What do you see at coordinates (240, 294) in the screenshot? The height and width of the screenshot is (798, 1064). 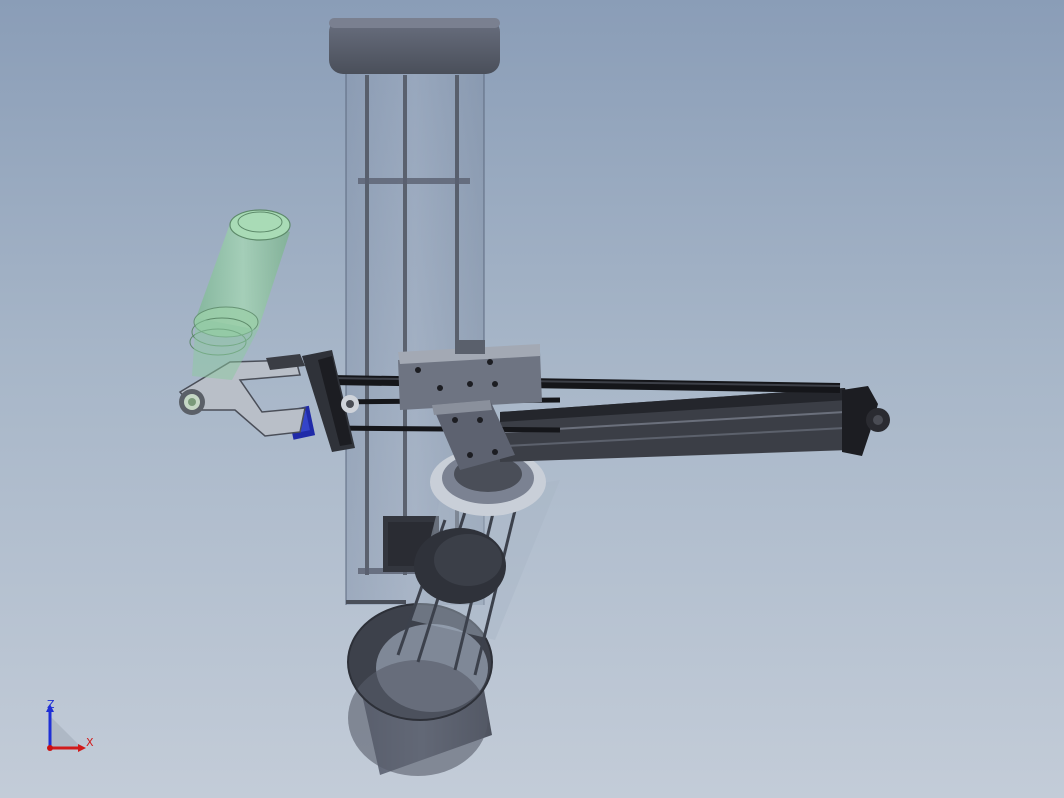 I see `bottle` at bounding box center [240, 294].